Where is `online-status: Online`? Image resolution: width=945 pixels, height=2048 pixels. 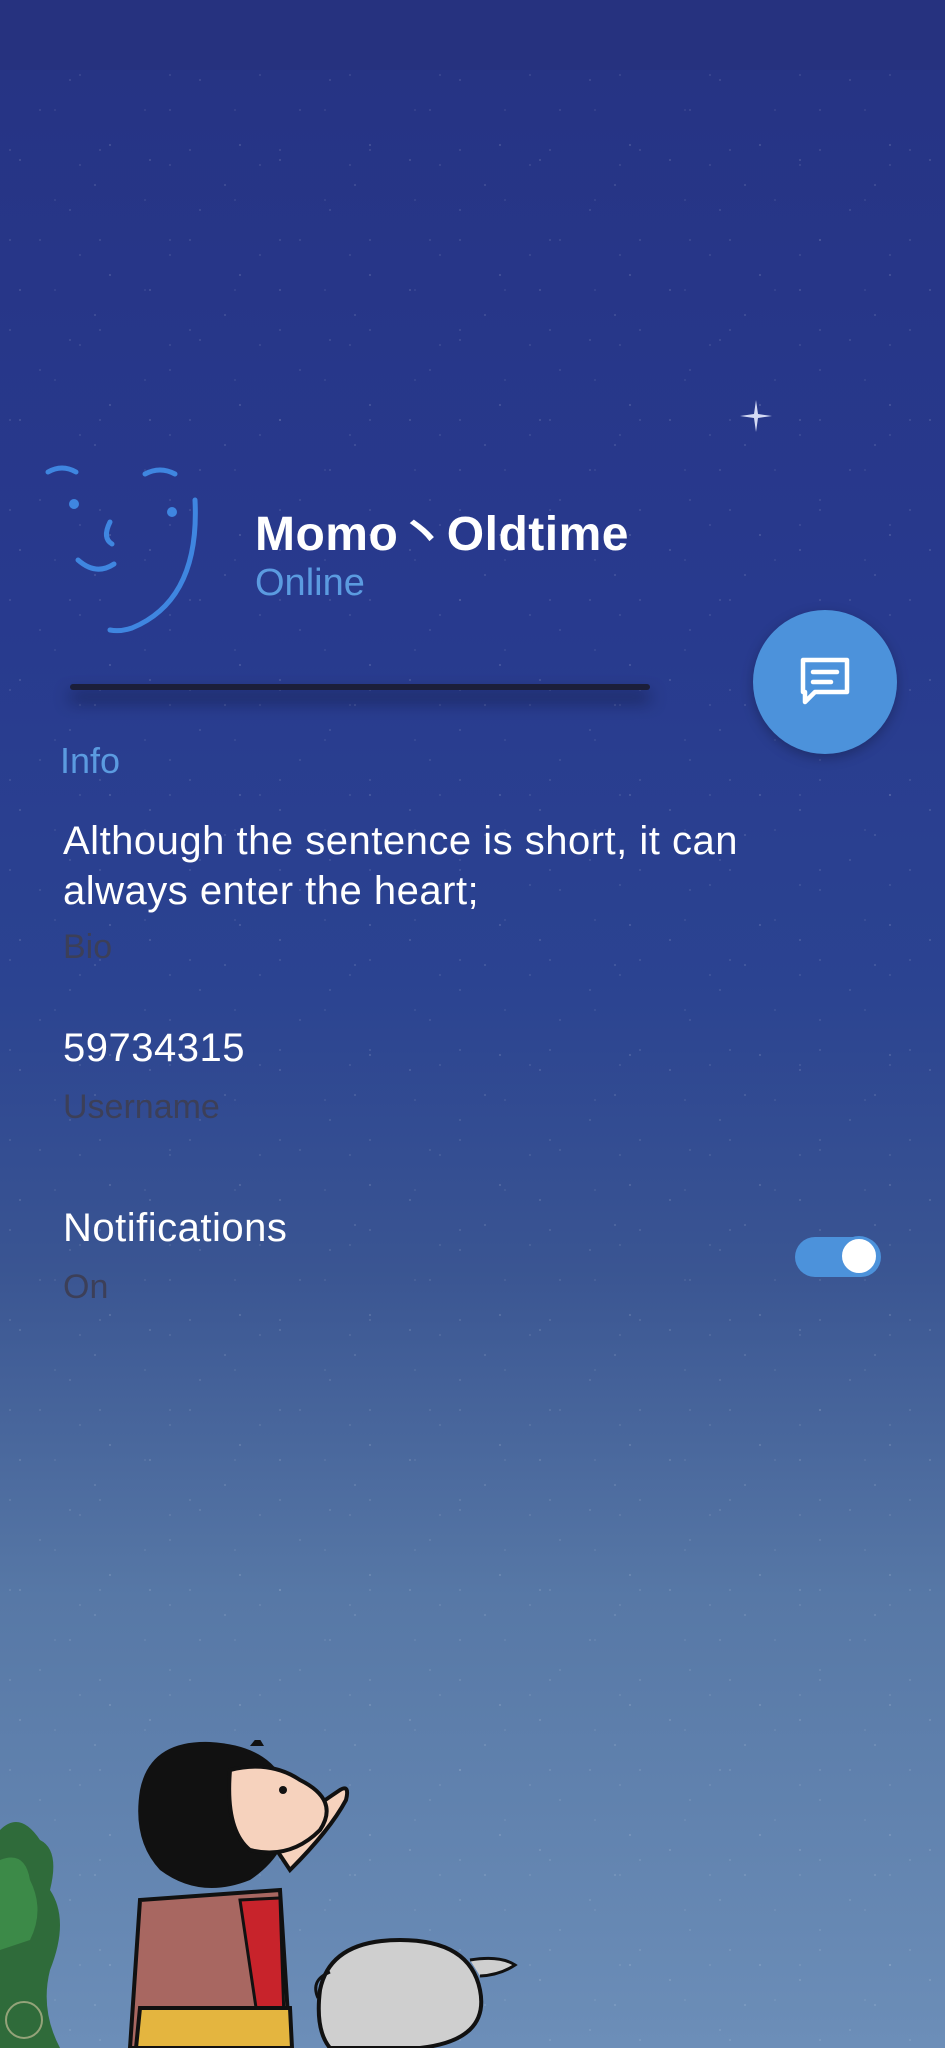
online-status: Online is located at coordinates (310, 583).